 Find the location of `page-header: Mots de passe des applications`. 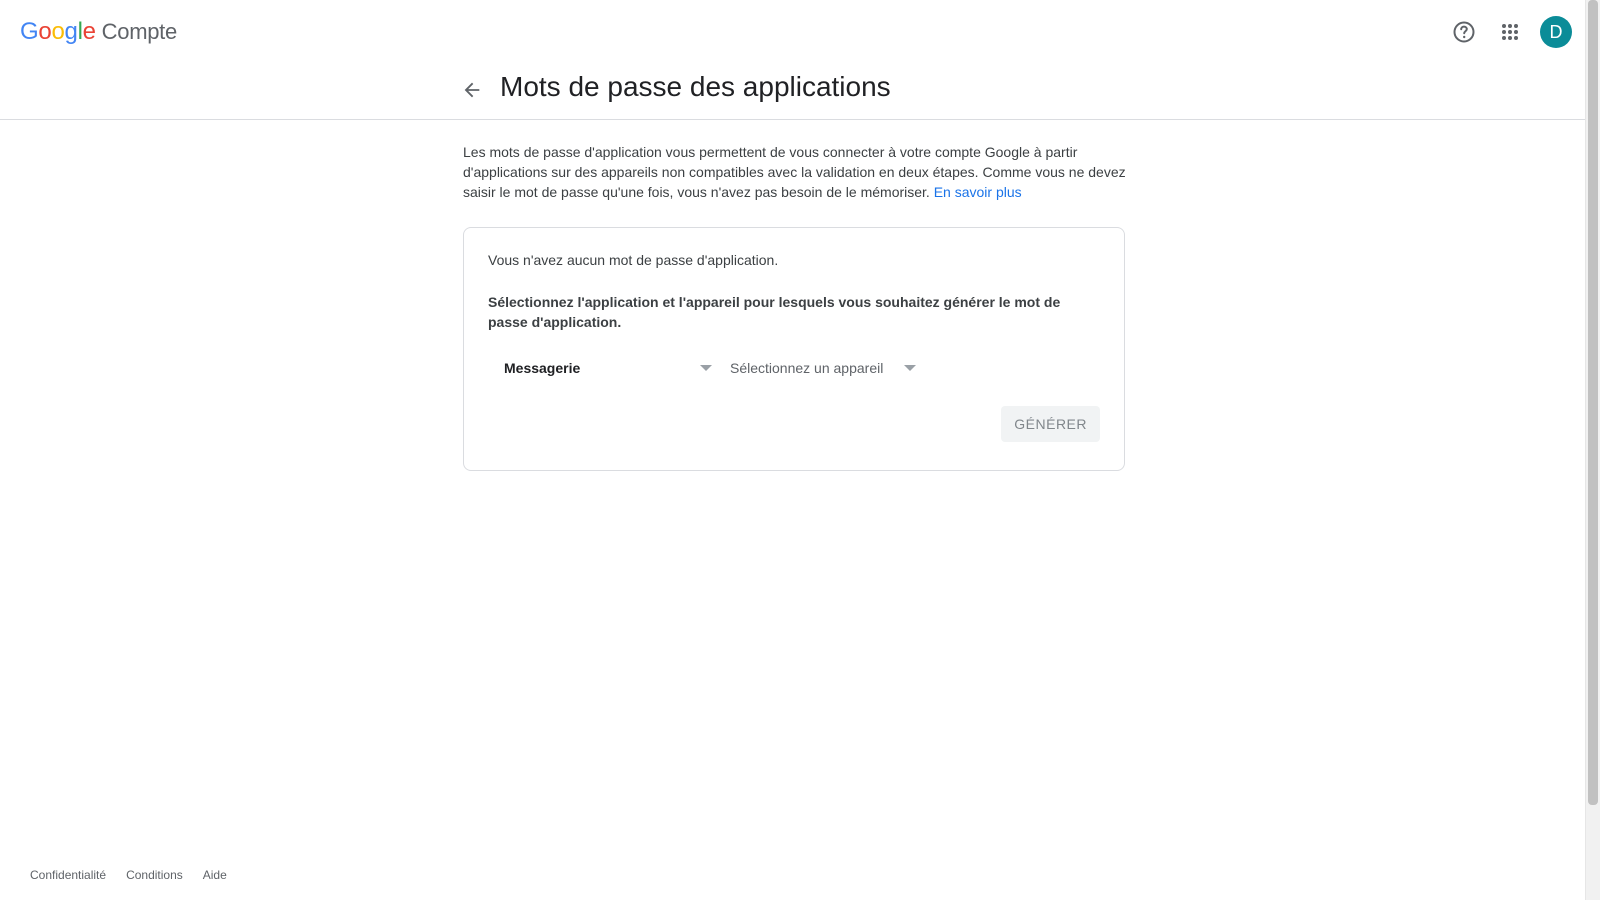

page-header: Mots de passe des applications is located at coordinates (793, 92).